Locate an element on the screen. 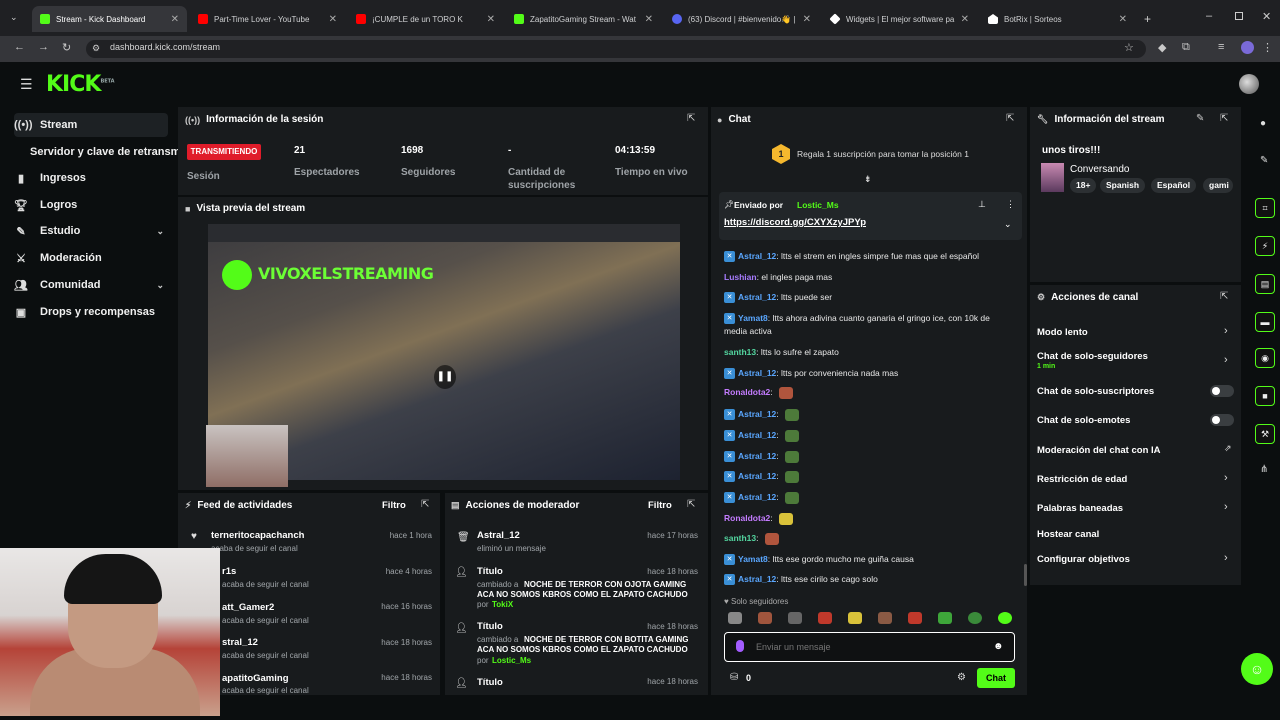  action-host-channel: Hostear canal is located at coordinates (1068, 534).